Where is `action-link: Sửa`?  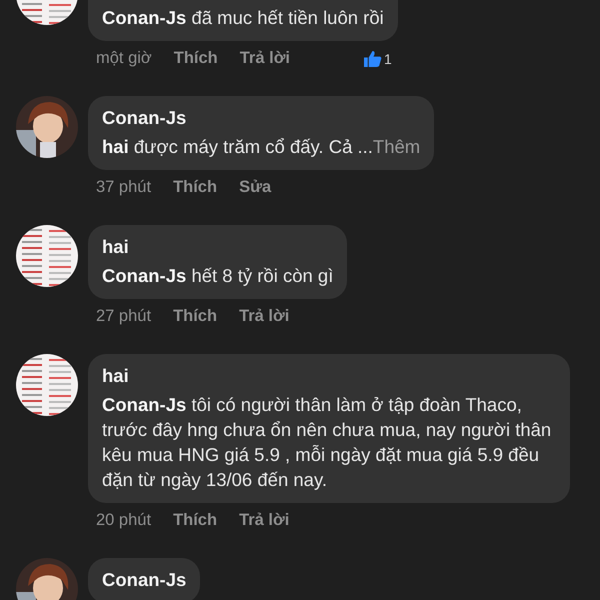
action-link: Sửa is located at coordinates (255, 187).